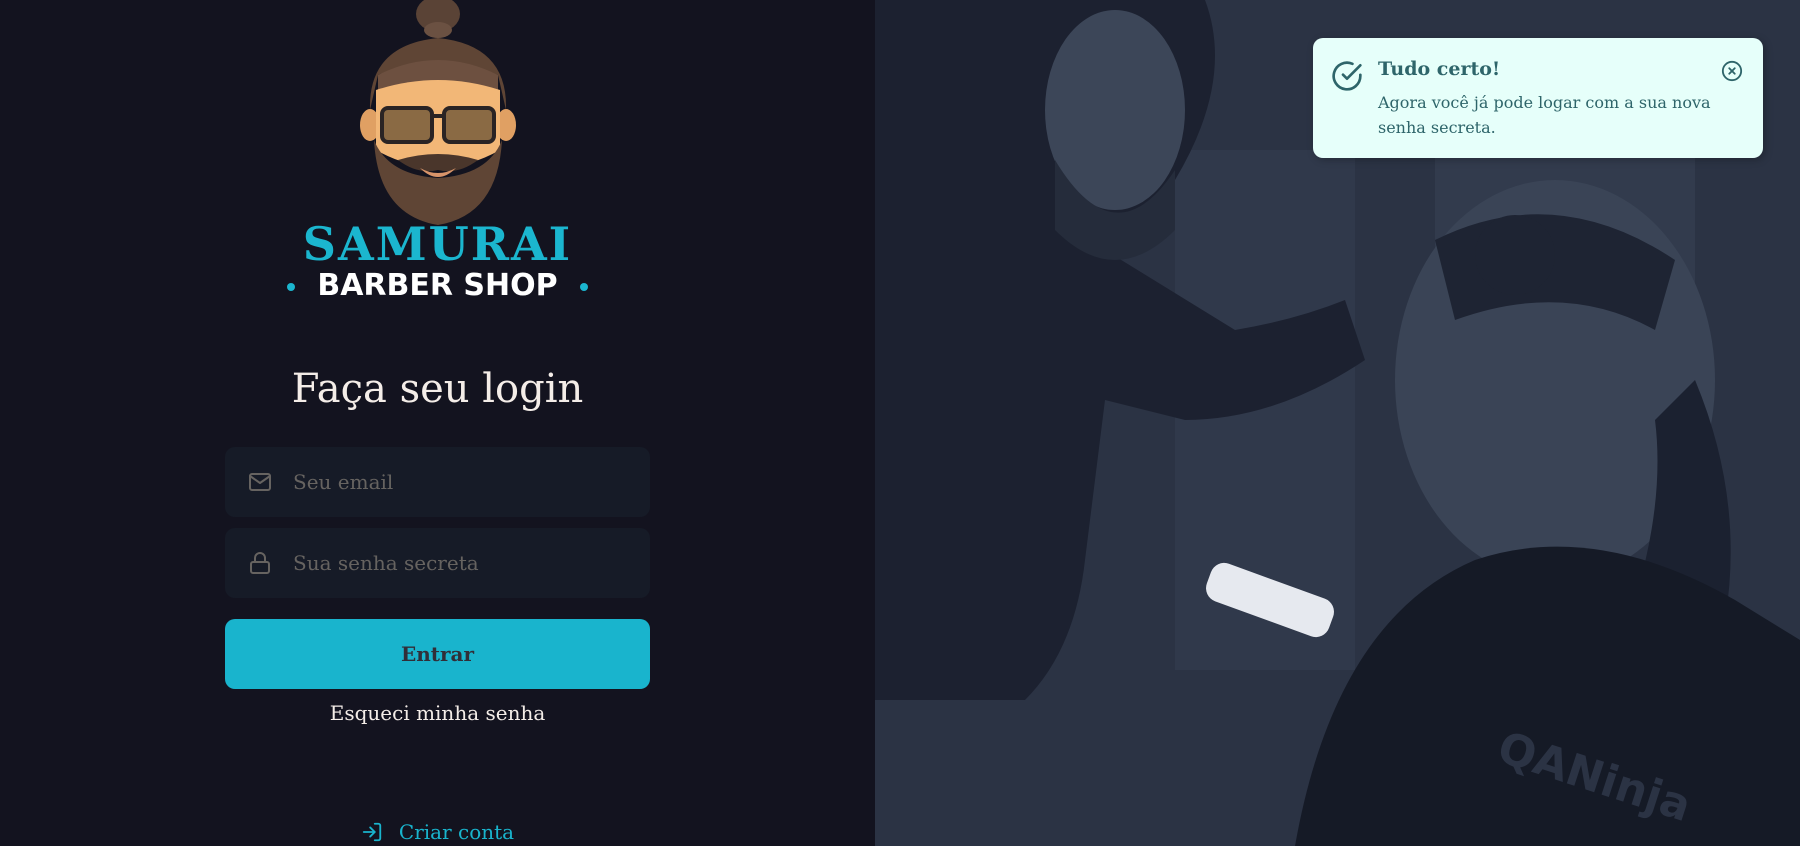 The height and width of the screenshot is (846, 1800). I want to click on email-input, so click(463, 482).